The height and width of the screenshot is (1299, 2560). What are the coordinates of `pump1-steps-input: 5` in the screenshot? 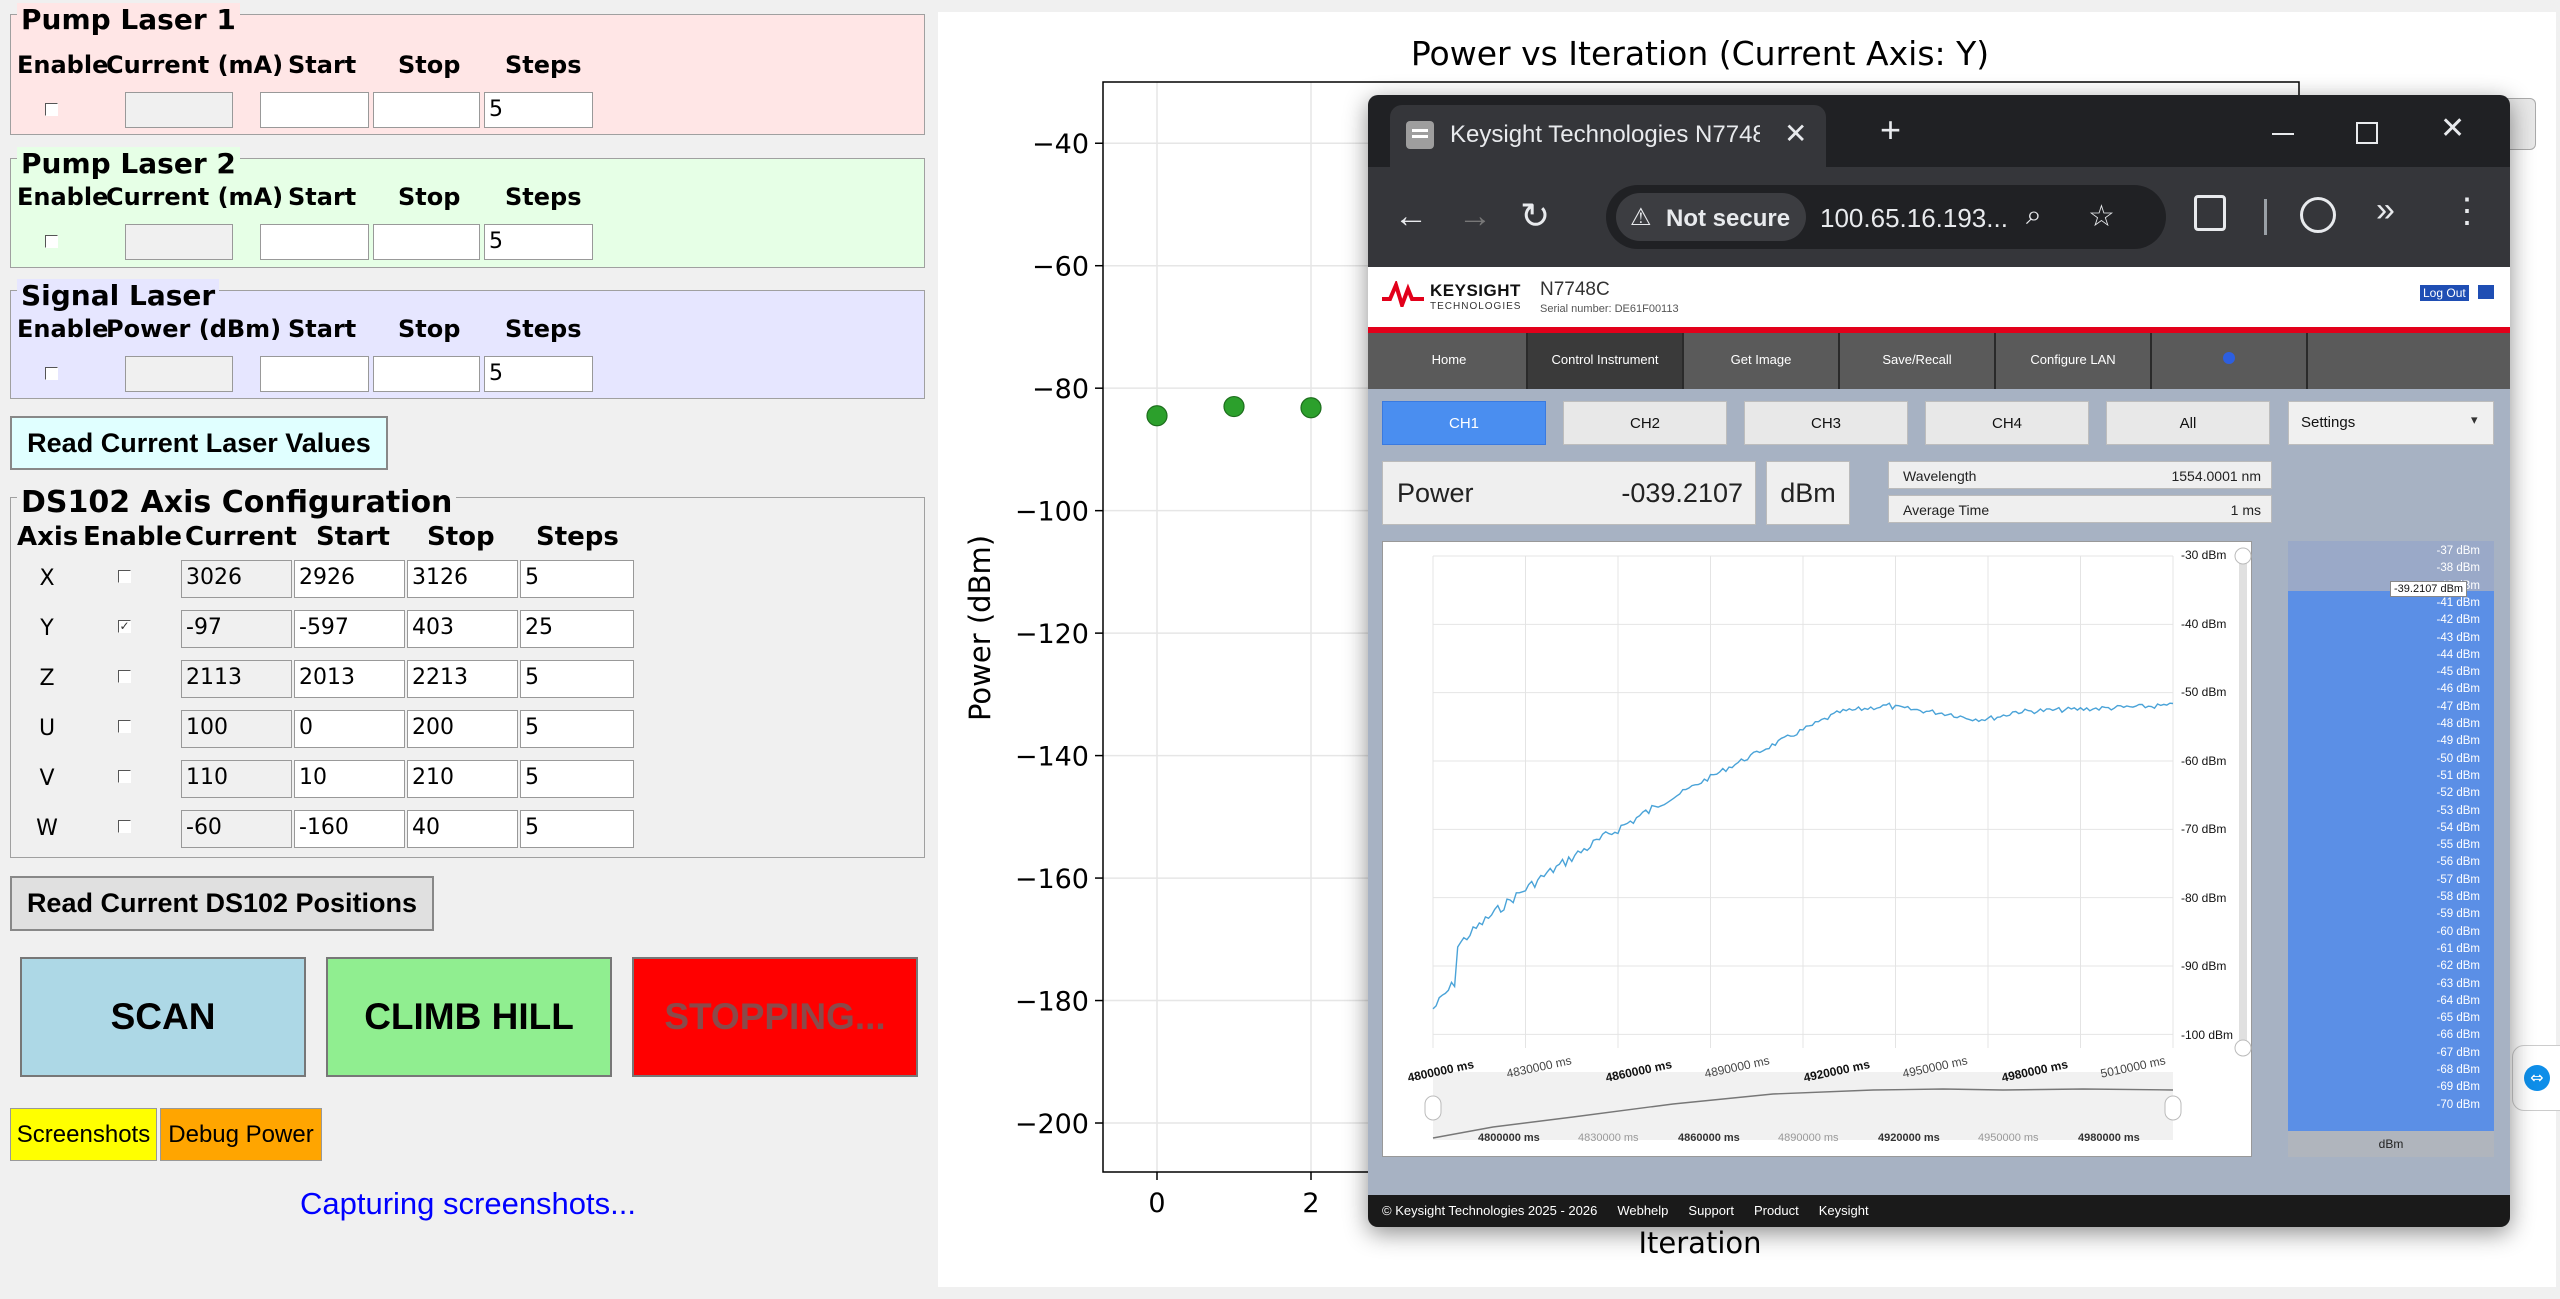 It's located at (538, 110).